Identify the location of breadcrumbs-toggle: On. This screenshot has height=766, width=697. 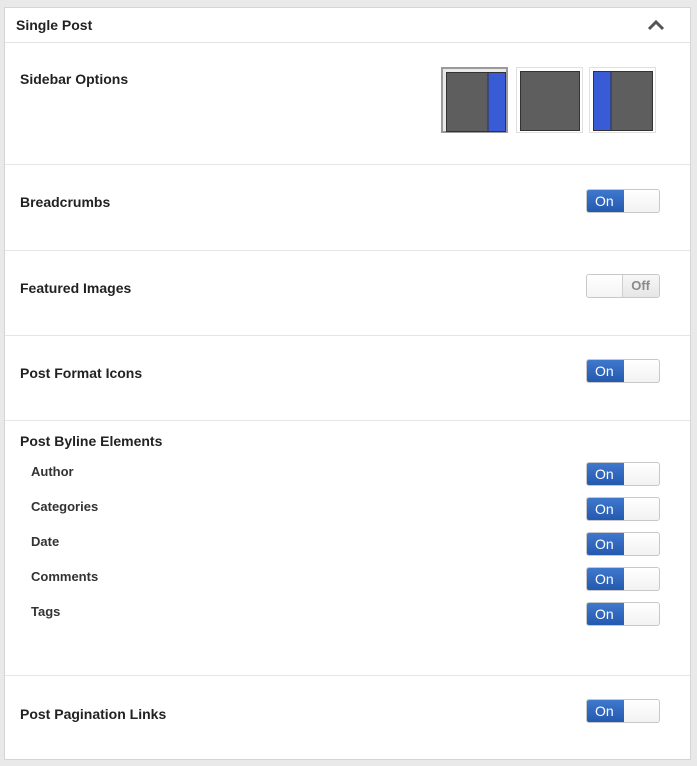
(623, 201).